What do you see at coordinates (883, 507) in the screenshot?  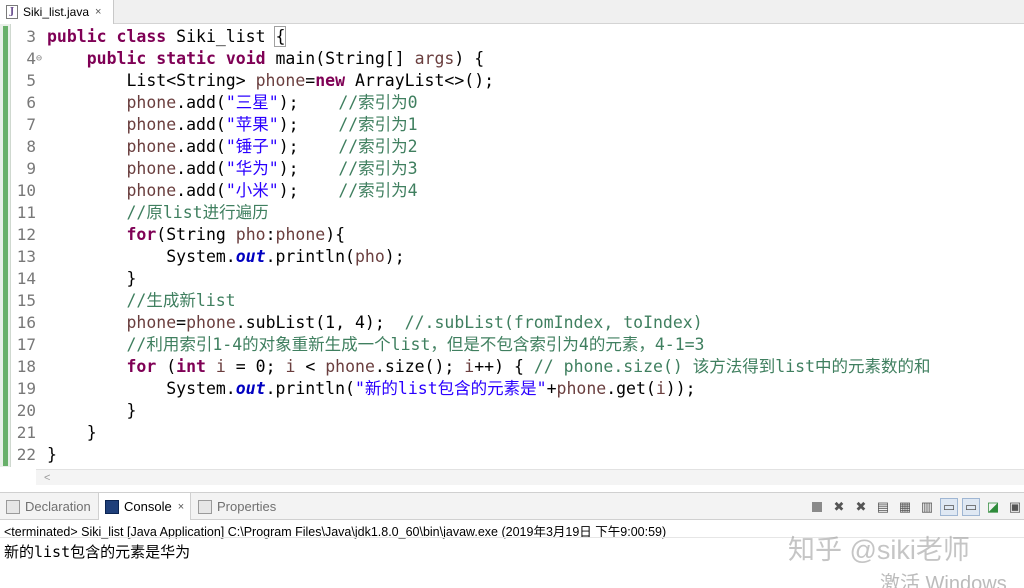 I see `scroll-lock-icon: ▤` at bounding box center [883, 507].